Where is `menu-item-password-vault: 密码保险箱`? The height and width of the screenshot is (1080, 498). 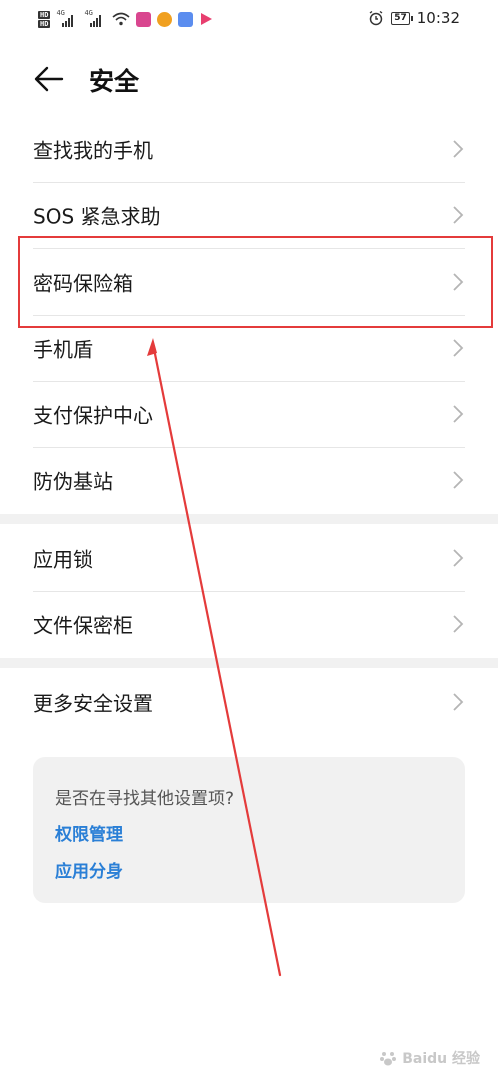 menu-item-password-vault: 密码保险箱 is located at coordinates (249, 282).